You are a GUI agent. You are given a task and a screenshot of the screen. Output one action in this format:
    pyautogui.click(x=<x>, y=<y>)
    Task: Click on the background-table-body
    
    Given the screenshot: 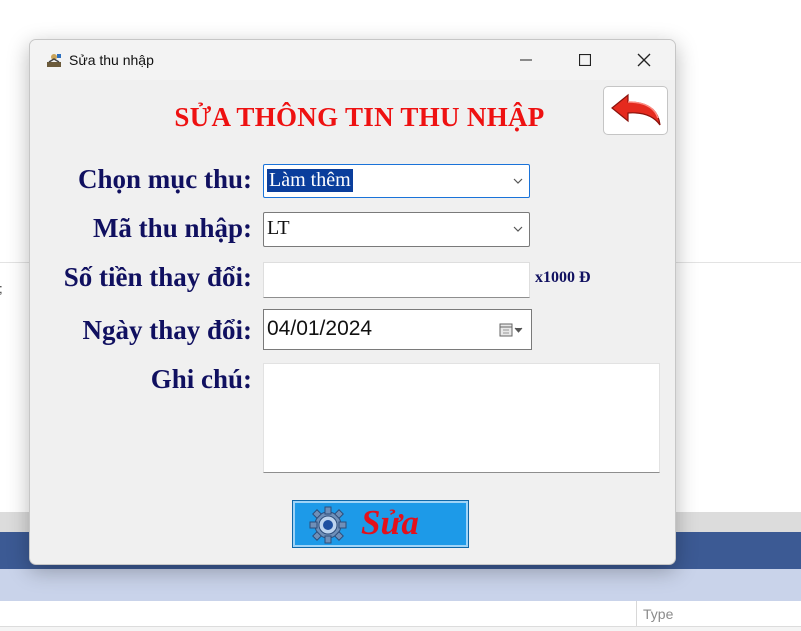 What is the action you would take?
    pyautogui.click(x=400, y=628)
    